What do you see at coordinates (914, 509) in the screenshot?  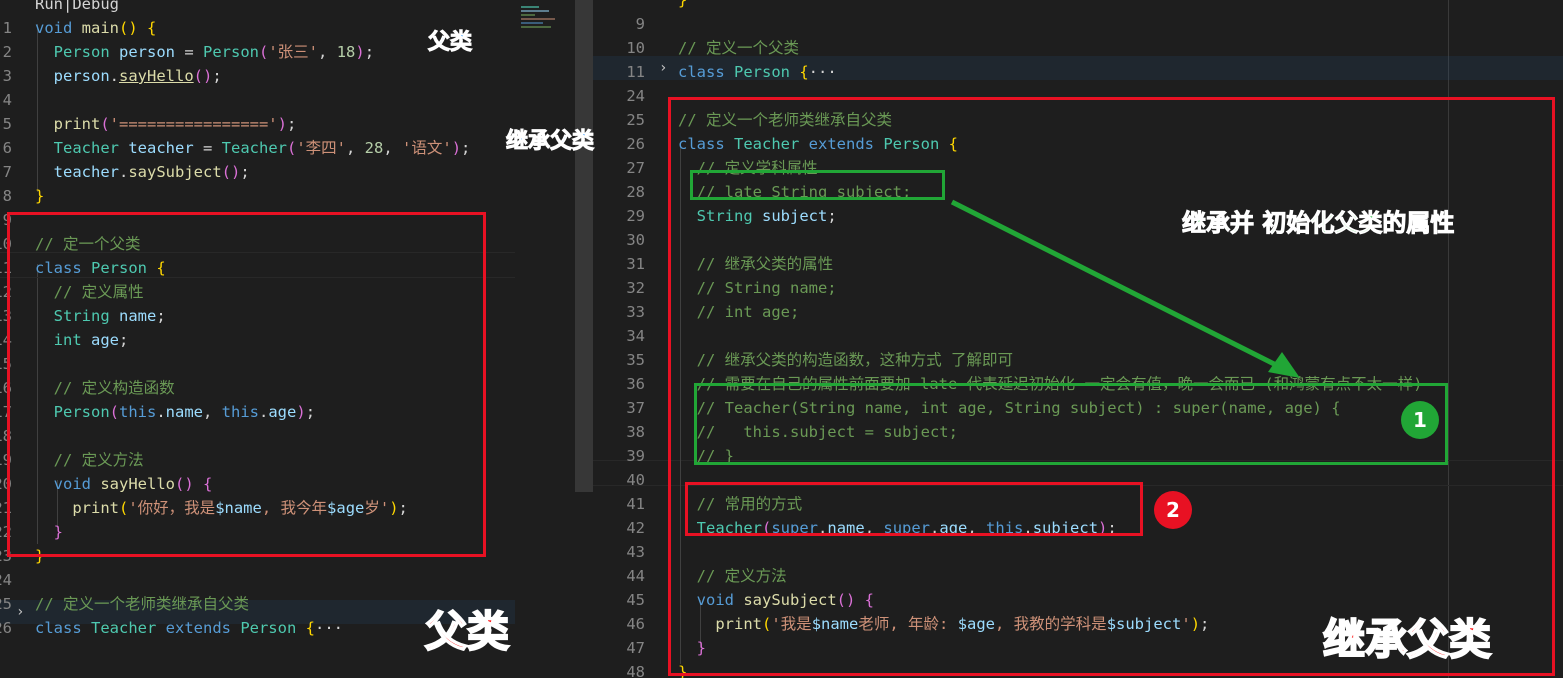 I see `common-constructor-box` at bounding box center [914, 509].